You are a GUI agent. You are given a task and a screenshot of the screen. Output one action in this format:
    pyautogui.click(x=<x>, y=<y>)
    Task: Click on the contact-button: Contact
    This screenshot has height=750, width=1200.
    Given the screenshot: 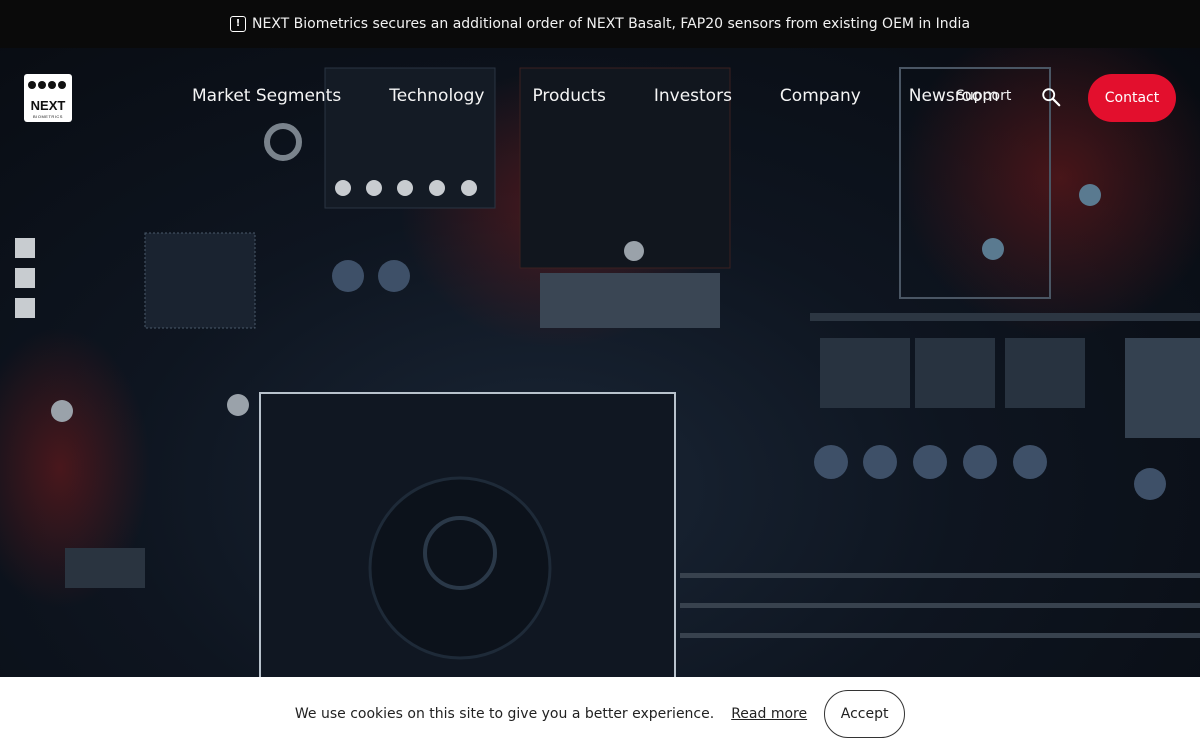 What is the action you would take?
    pyautogui.click(x=1132, y=98)
    